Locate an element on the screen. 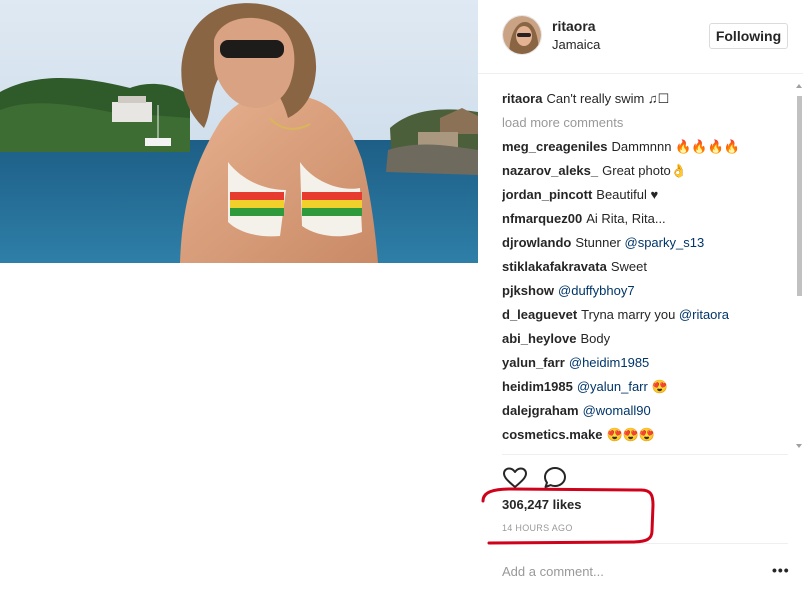 Image resolution: width=803 pixels, height=597 pixels. following-button: Following is located at coordinates (748, 36).